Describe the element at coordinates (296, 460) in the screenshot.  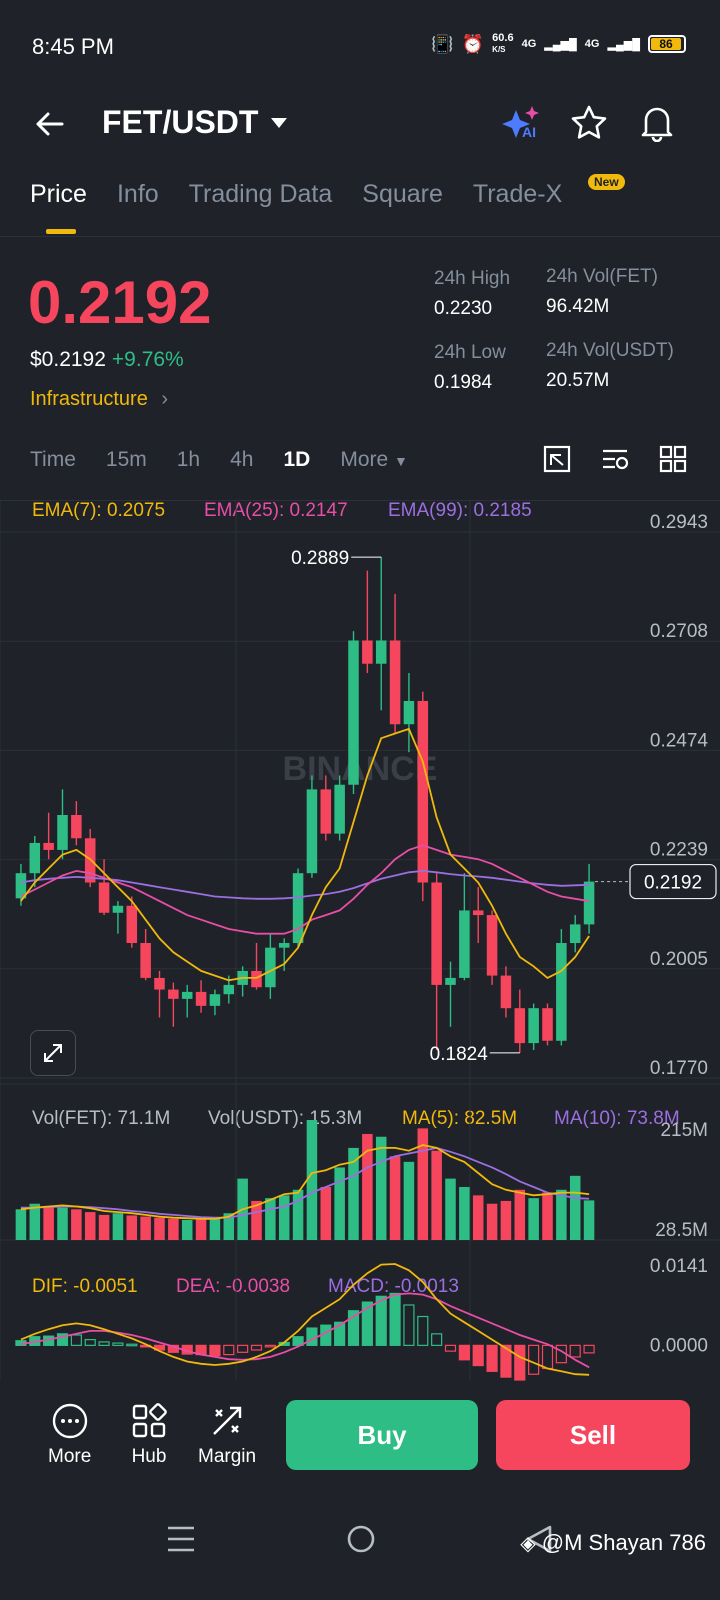
I see `interval-1d: 1D` at that location.